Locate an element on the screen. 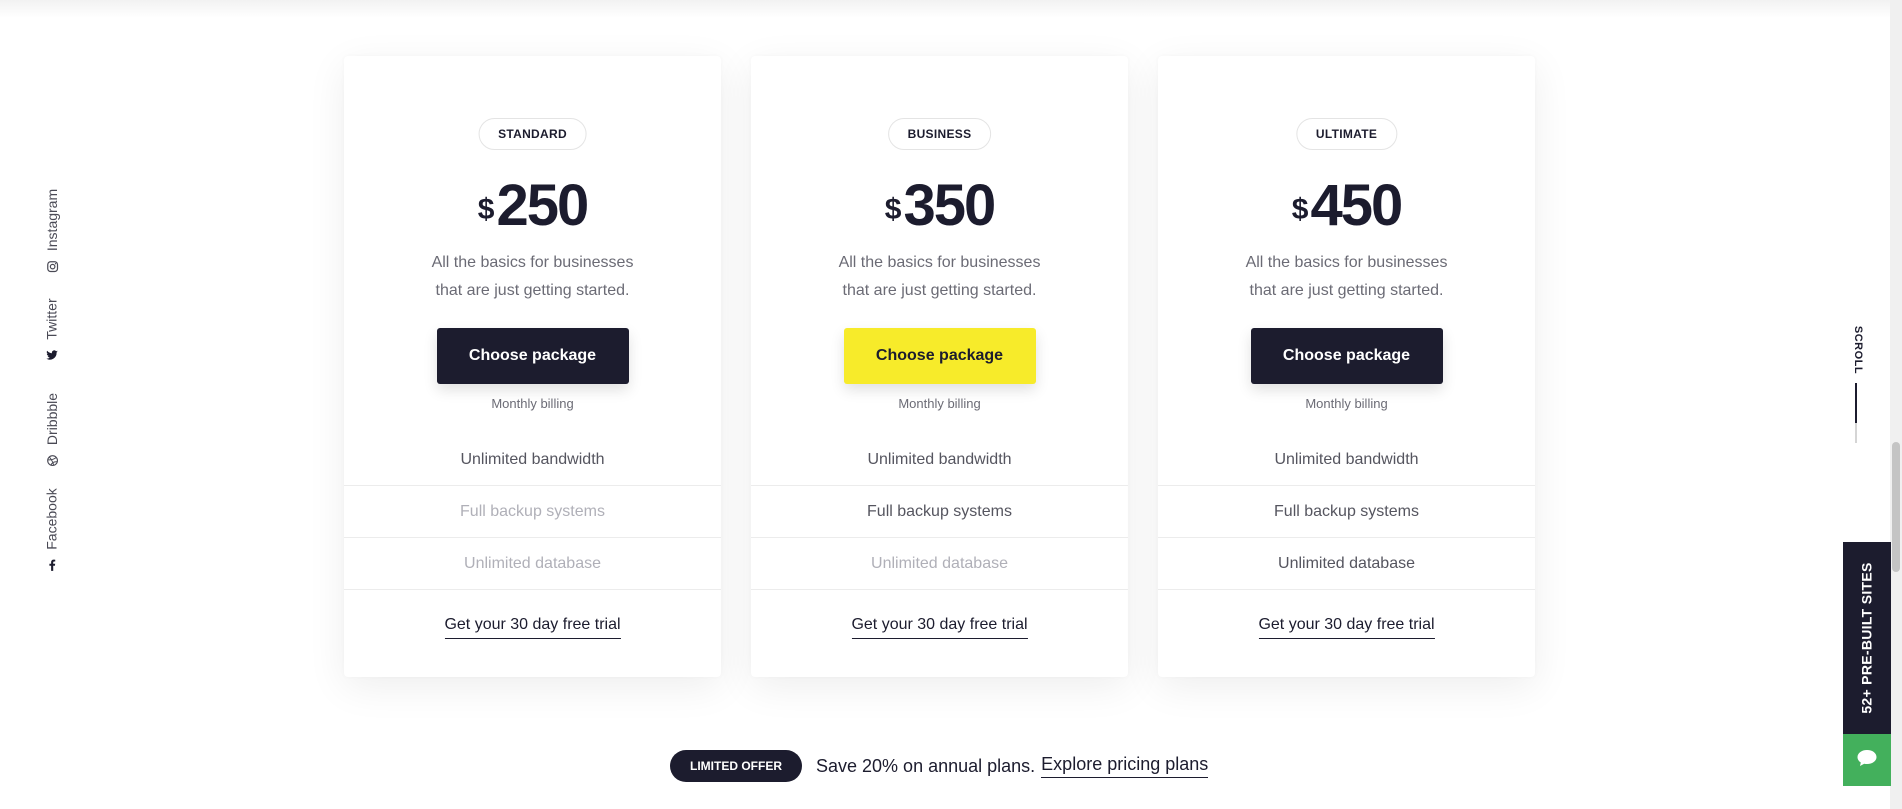 The height and width of the screenshot is (809, 1902). offer-text: Save 20% on annual plans. is located at coordinates (926, 765).